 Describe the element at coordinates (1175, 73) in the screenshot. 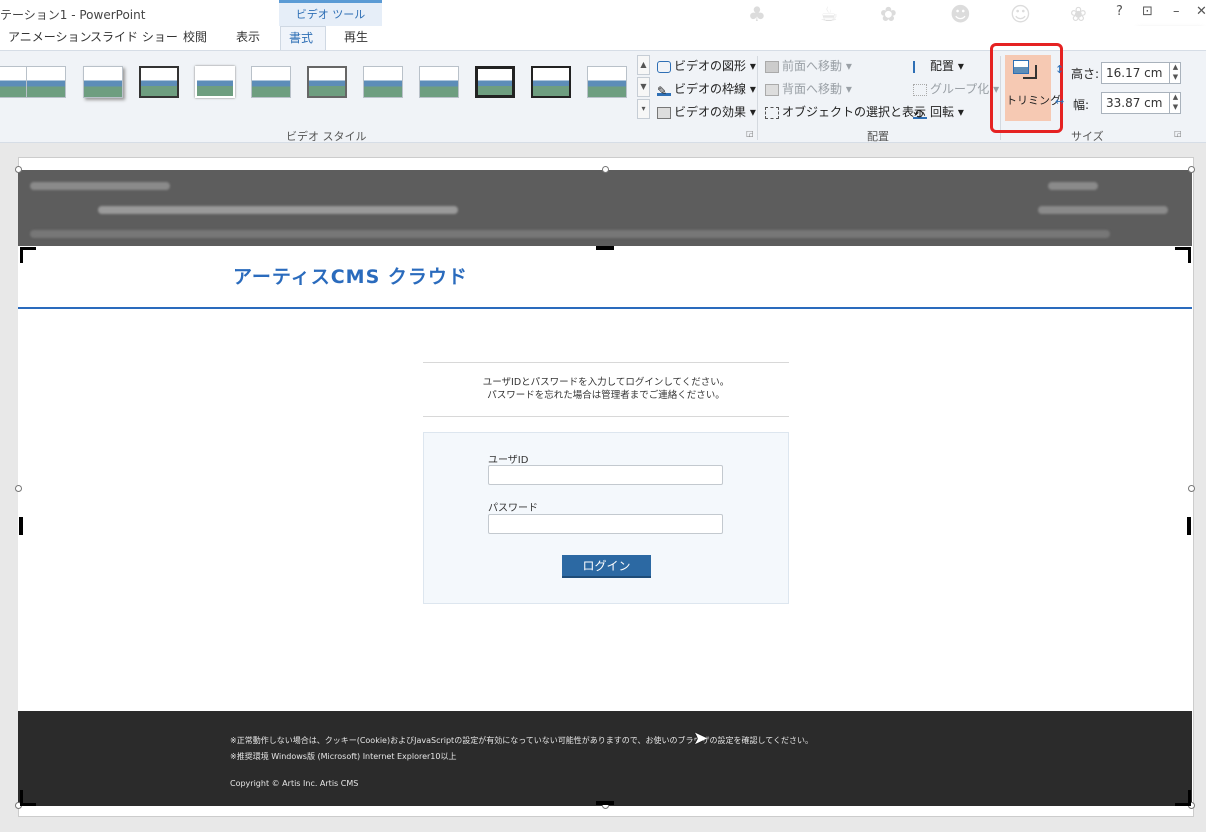

I see `height-spinner: ▲ ▼` at that location.